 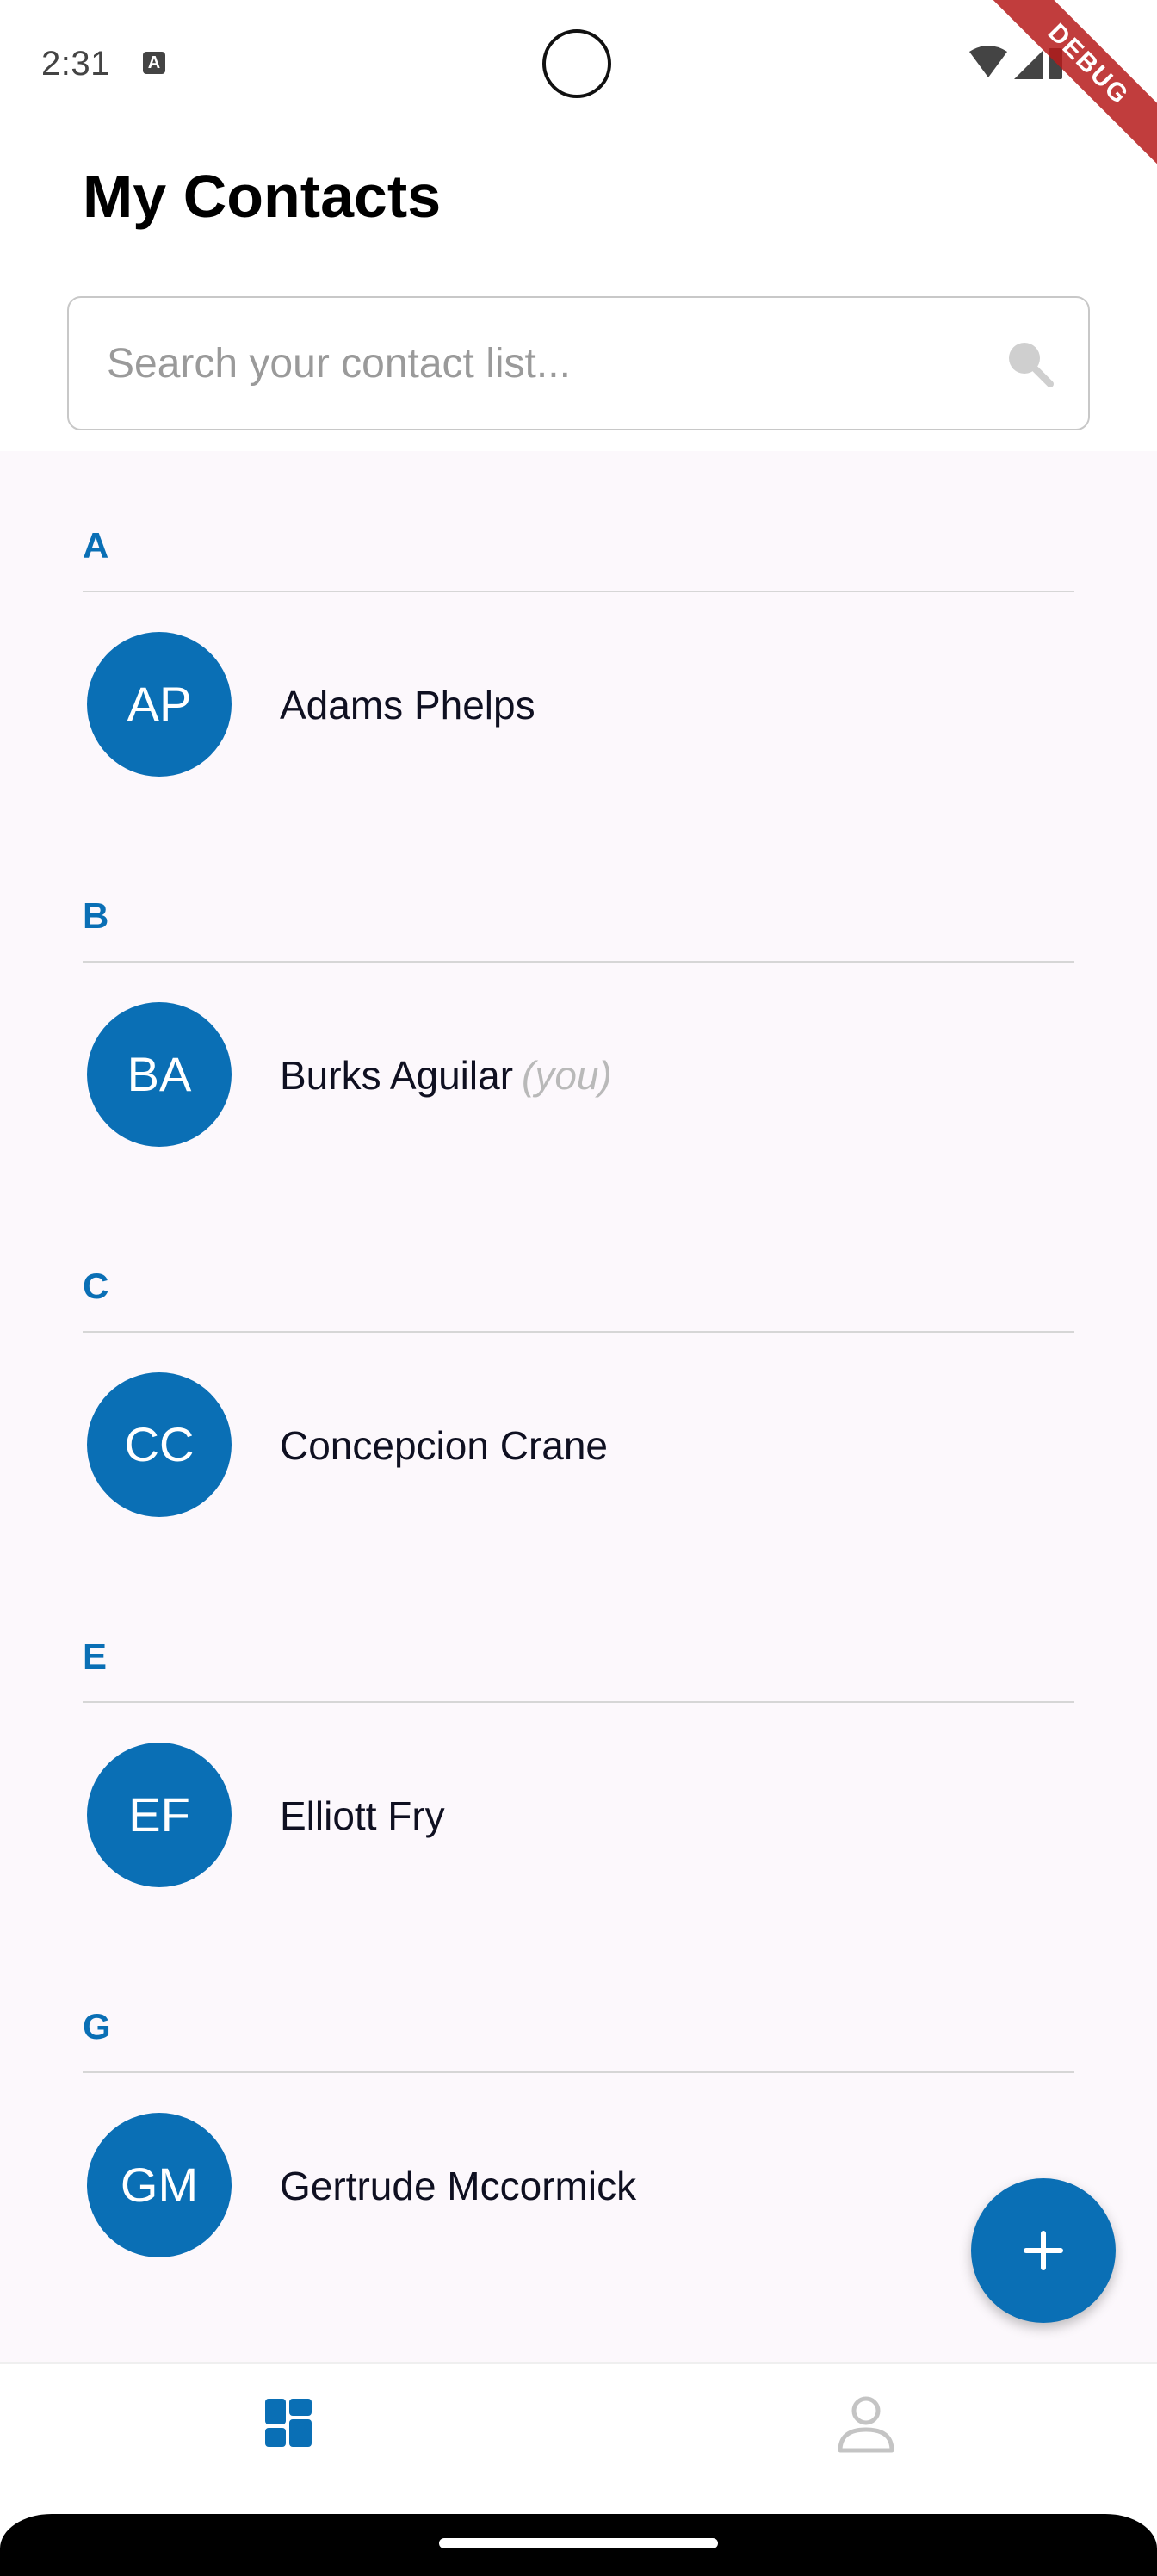 I want to click on section-c: C CC Concepcion Crane, so click(x=579, y=1377).